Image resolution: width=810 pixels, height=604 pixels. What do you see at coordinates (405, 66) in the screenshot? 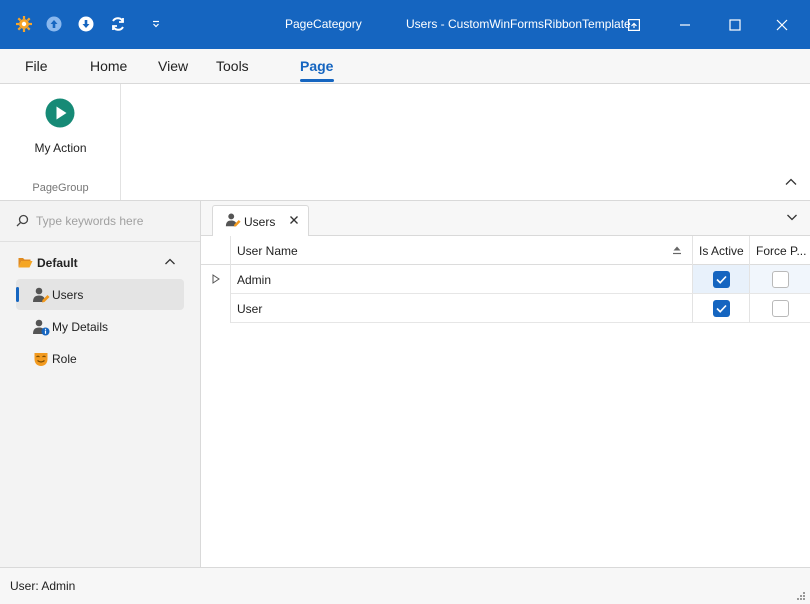
I see `ribbon-tabs: File Home View Tools Page` at bounding box center [405, 66].